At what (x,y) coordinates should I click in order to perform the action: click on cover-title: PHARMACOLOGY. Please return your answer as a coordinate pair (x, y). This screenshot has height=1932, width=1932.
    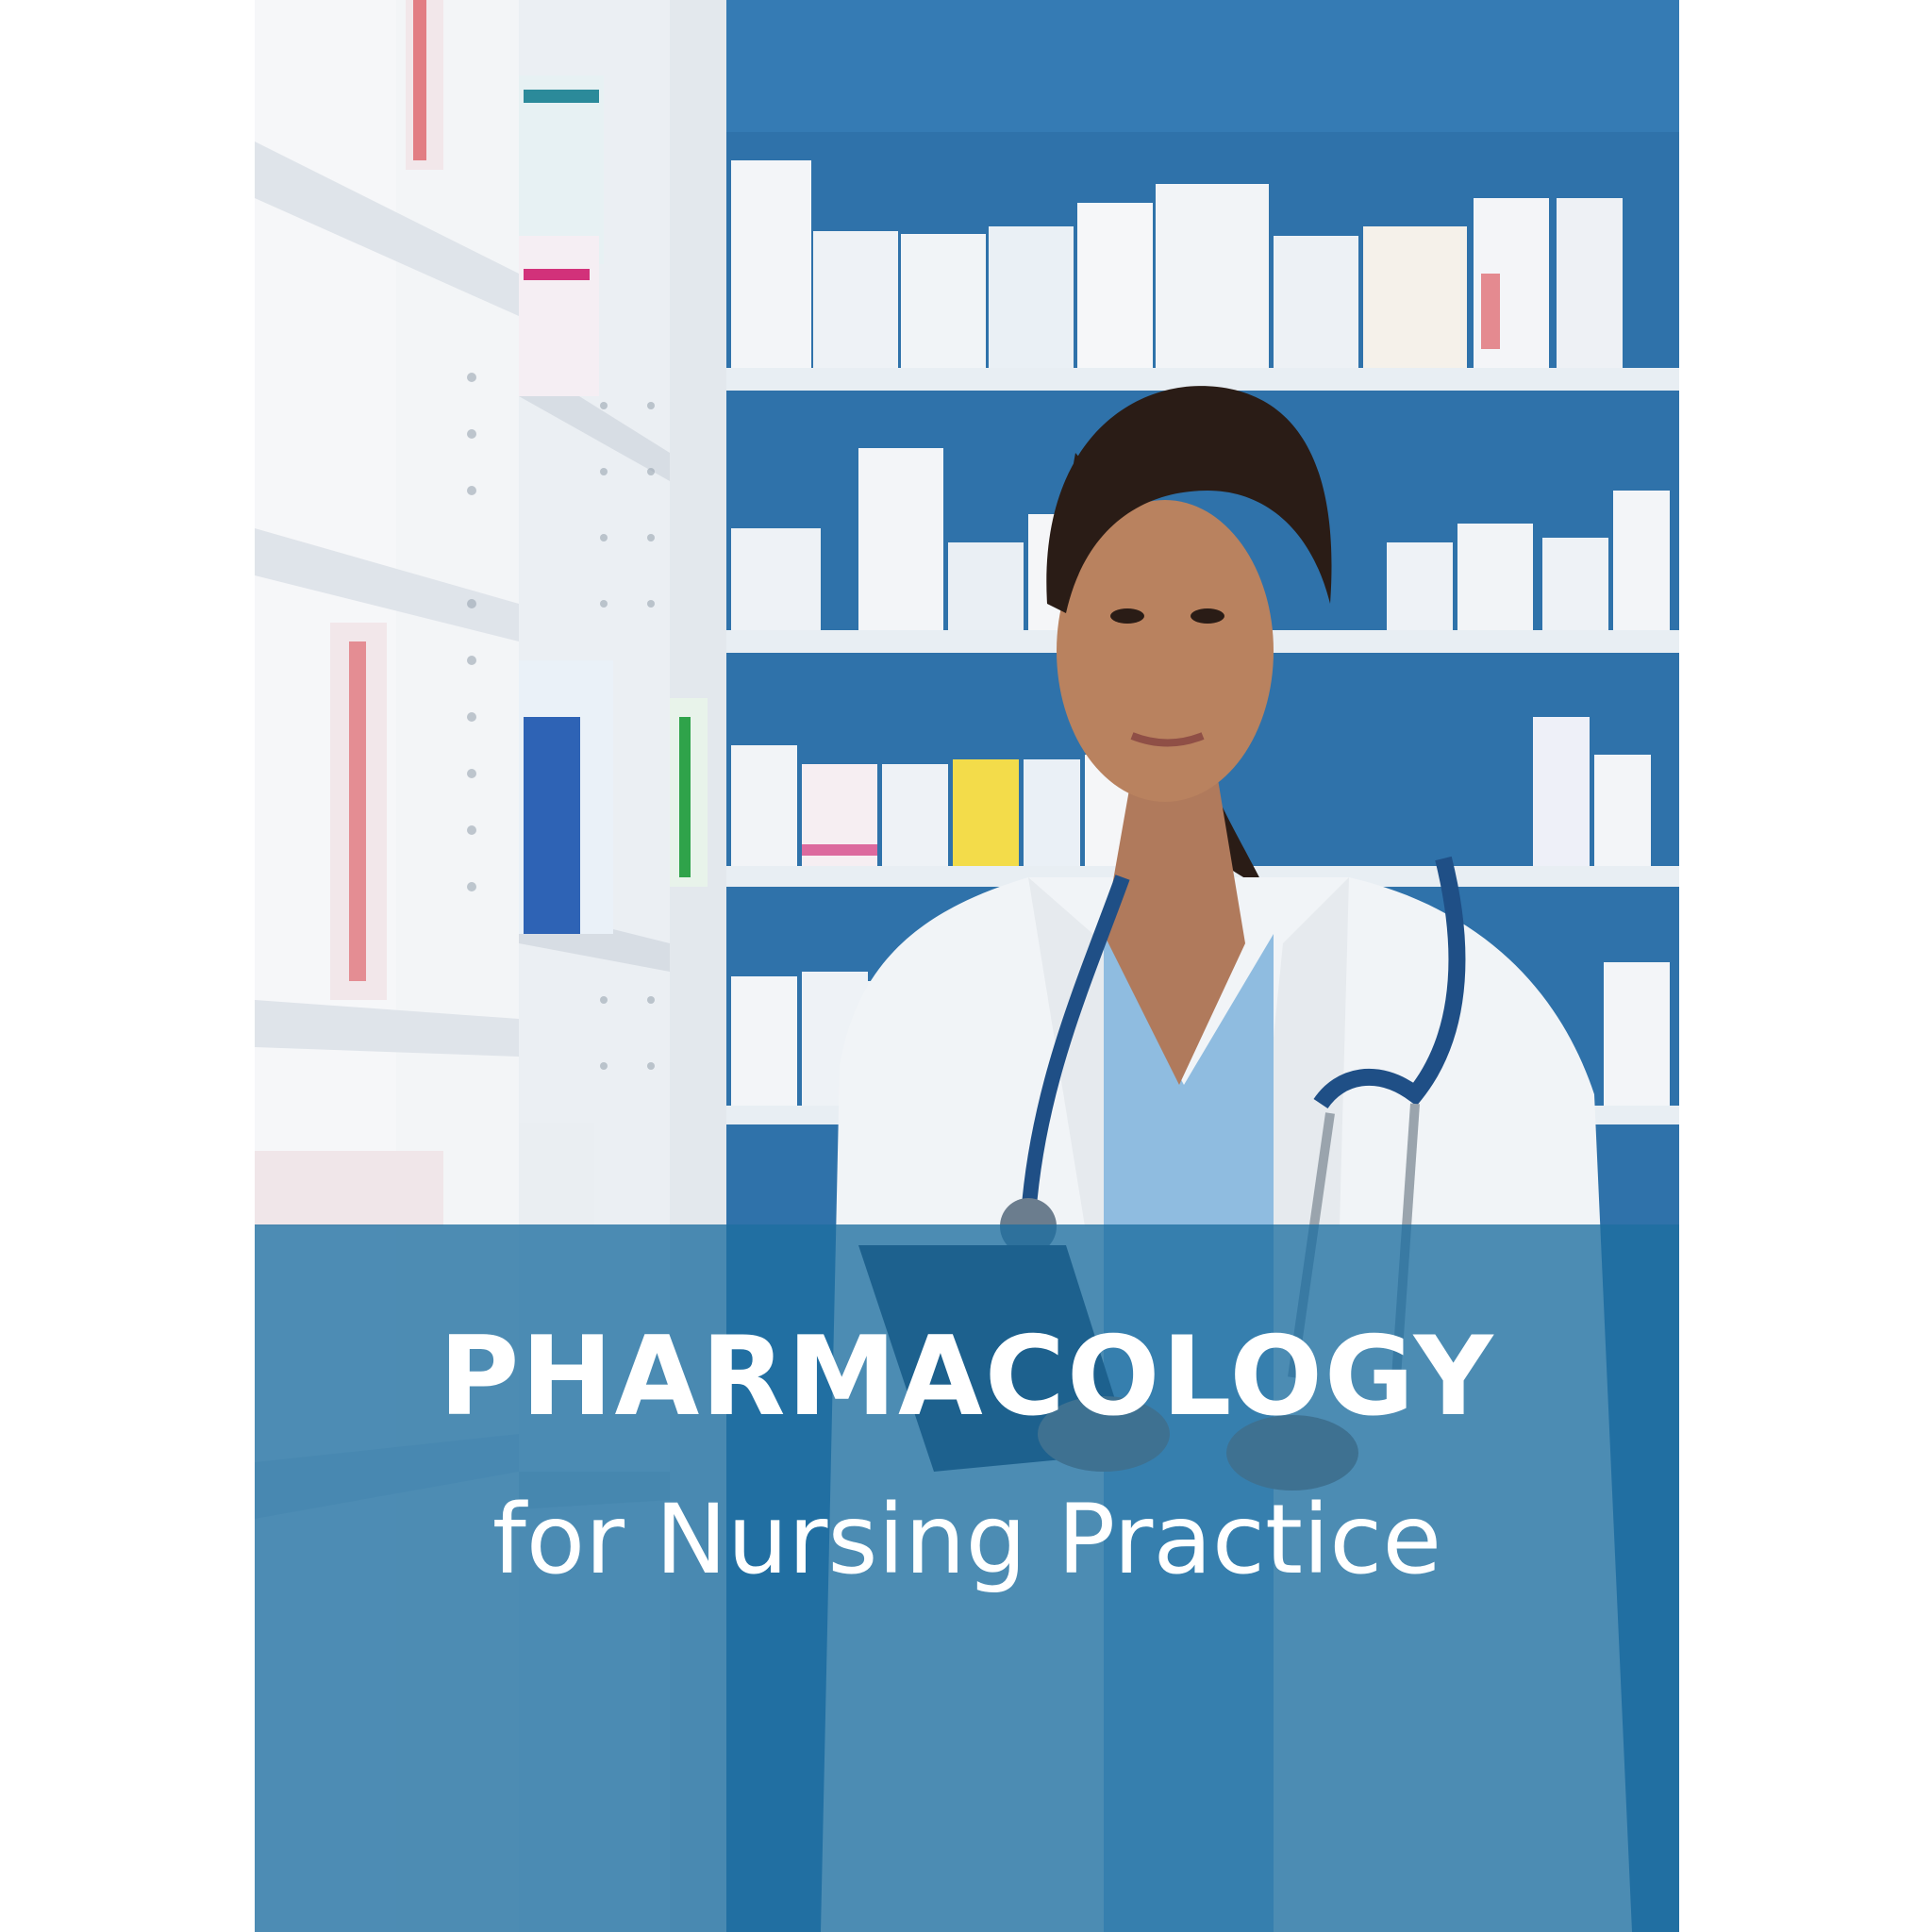
    Looking at the image, I should click on (967, 1377).